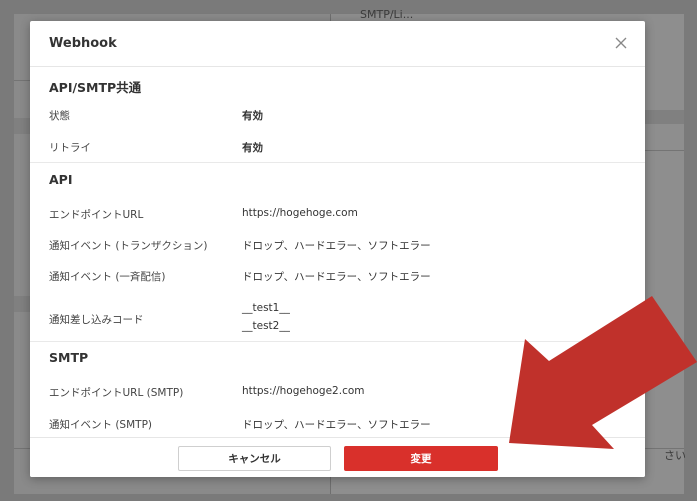 The image size is (697, 501). What do you see at coordinates (252, 148) in the screenshot?
I see `row-value-retry: 有効` at bounding box center [252, 148].